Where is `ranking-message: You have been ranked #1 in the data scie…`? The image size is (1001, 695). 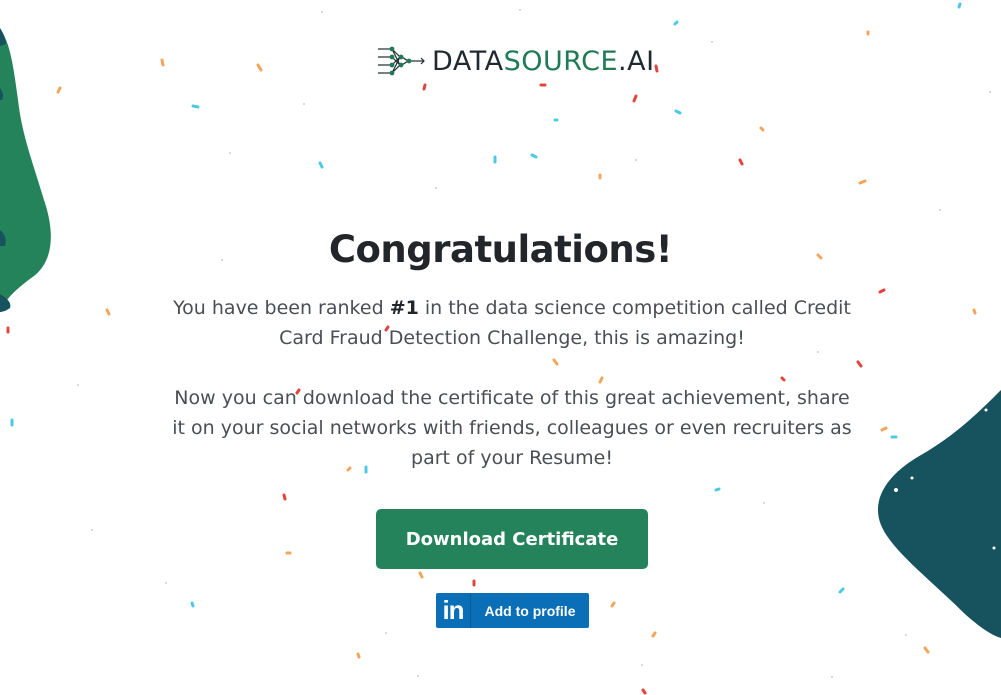
ranking-message: You have been ranked #1 in the data scie… is located at coordinates (512, 323).